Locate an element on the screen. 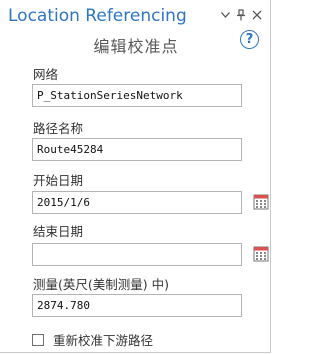 The height and width of the screenshot is (354, 320). end-date-field is located at coordinates (137, 254).